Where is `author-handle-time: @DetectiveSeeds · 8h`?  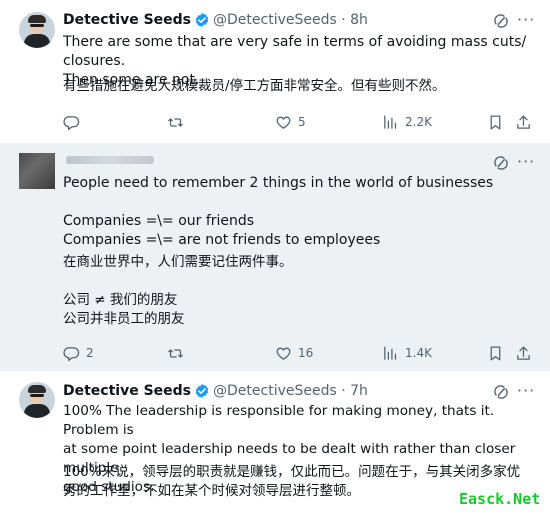
author-handle-time: @DetectiveSeeds · 8h is located at coordinates (290, 20).